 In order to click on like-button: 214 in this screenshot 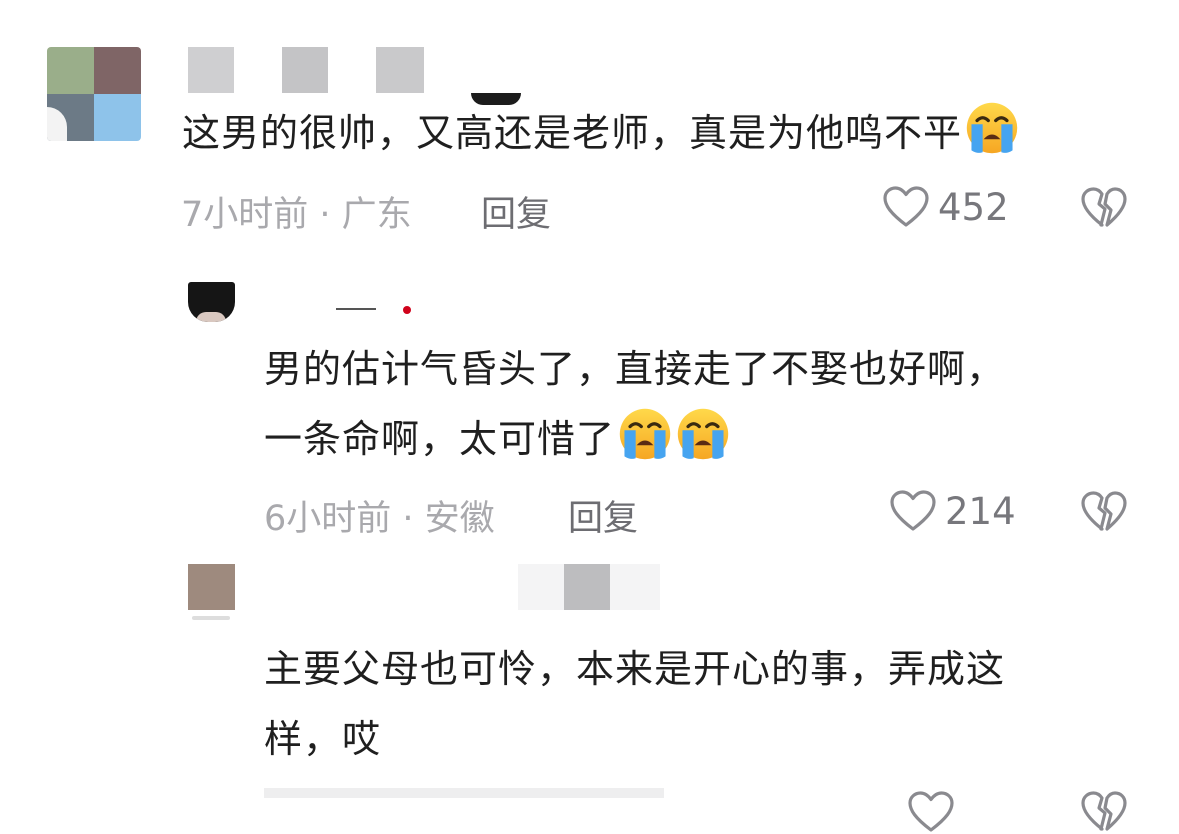, I will do `click(952, 511)`.